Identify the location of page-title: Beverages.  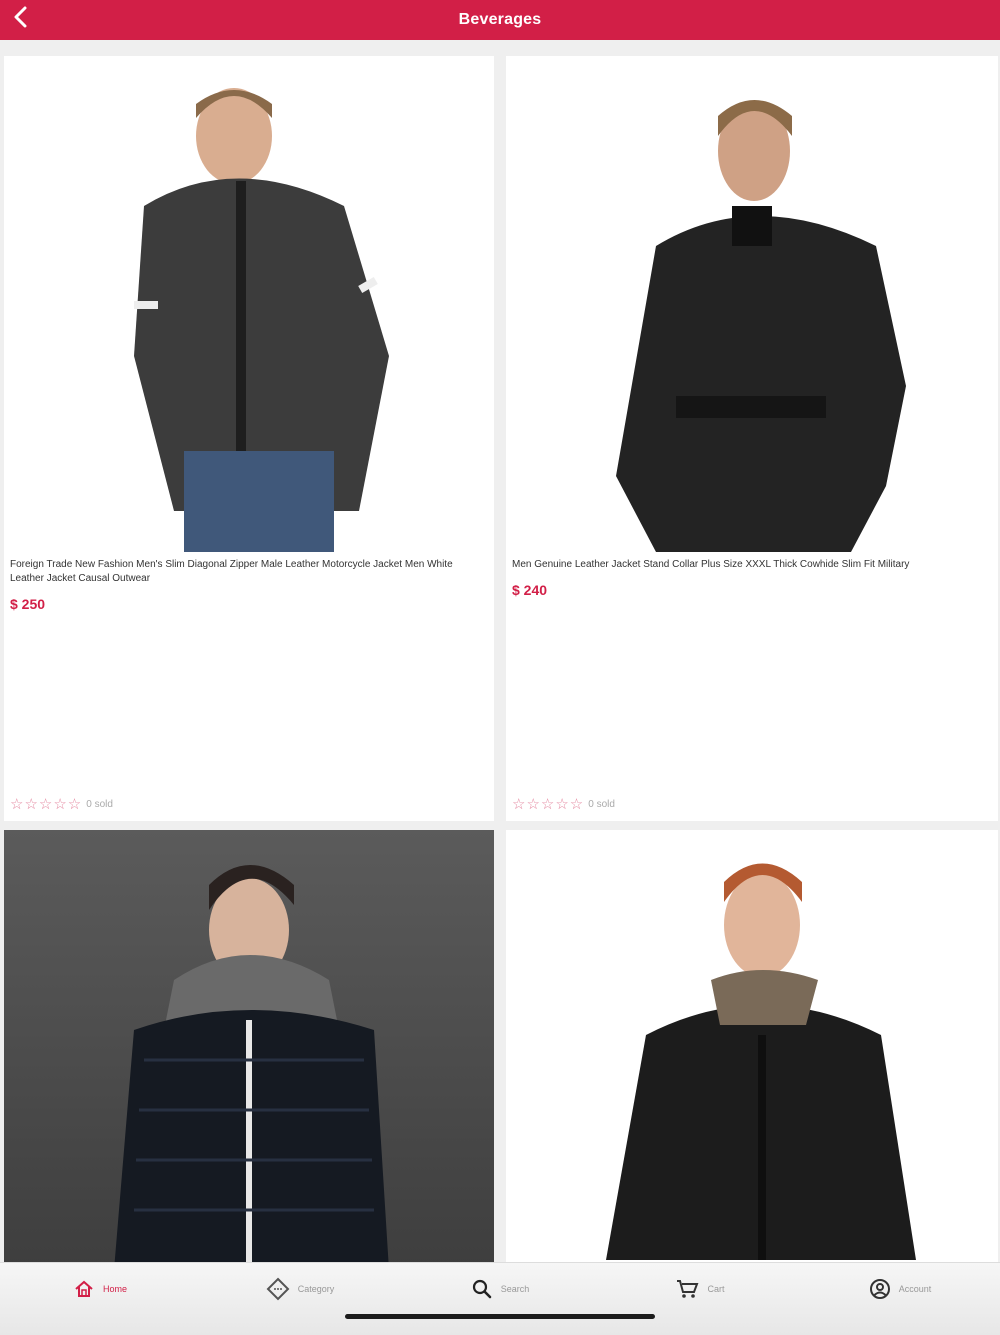
(500, 19).